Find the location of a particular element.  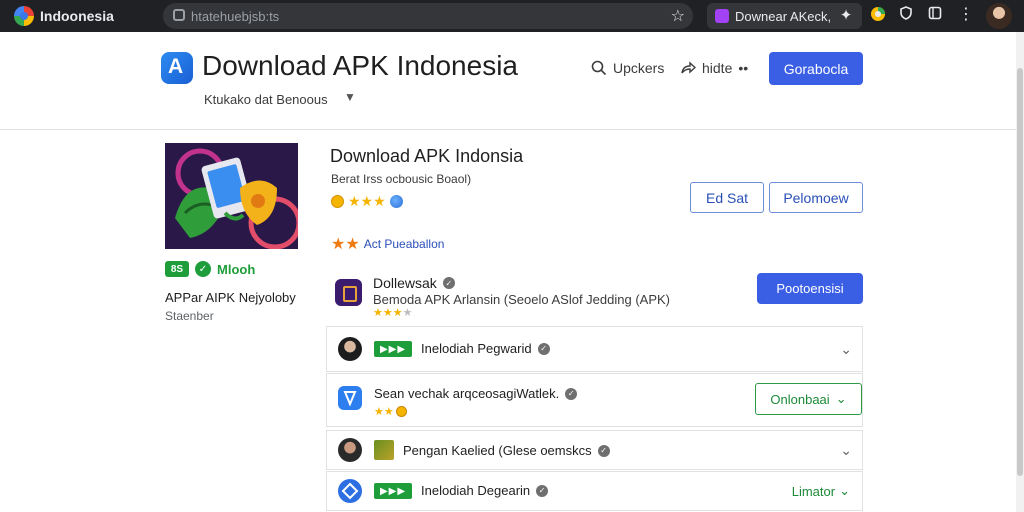

row-action-button: Onlonbaai ⌄ is located at coordinates (808, 399).